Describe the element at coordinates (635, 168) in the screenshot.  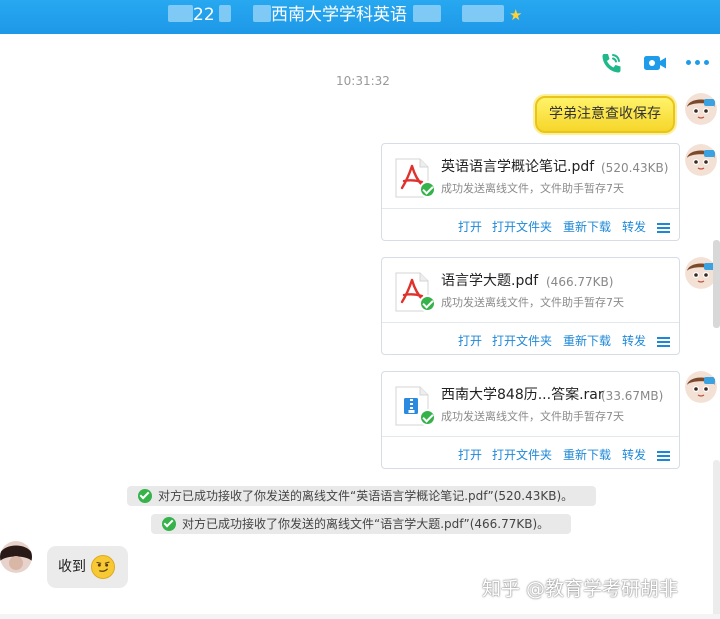
I see `file-size: (520.43KB)` at that location.